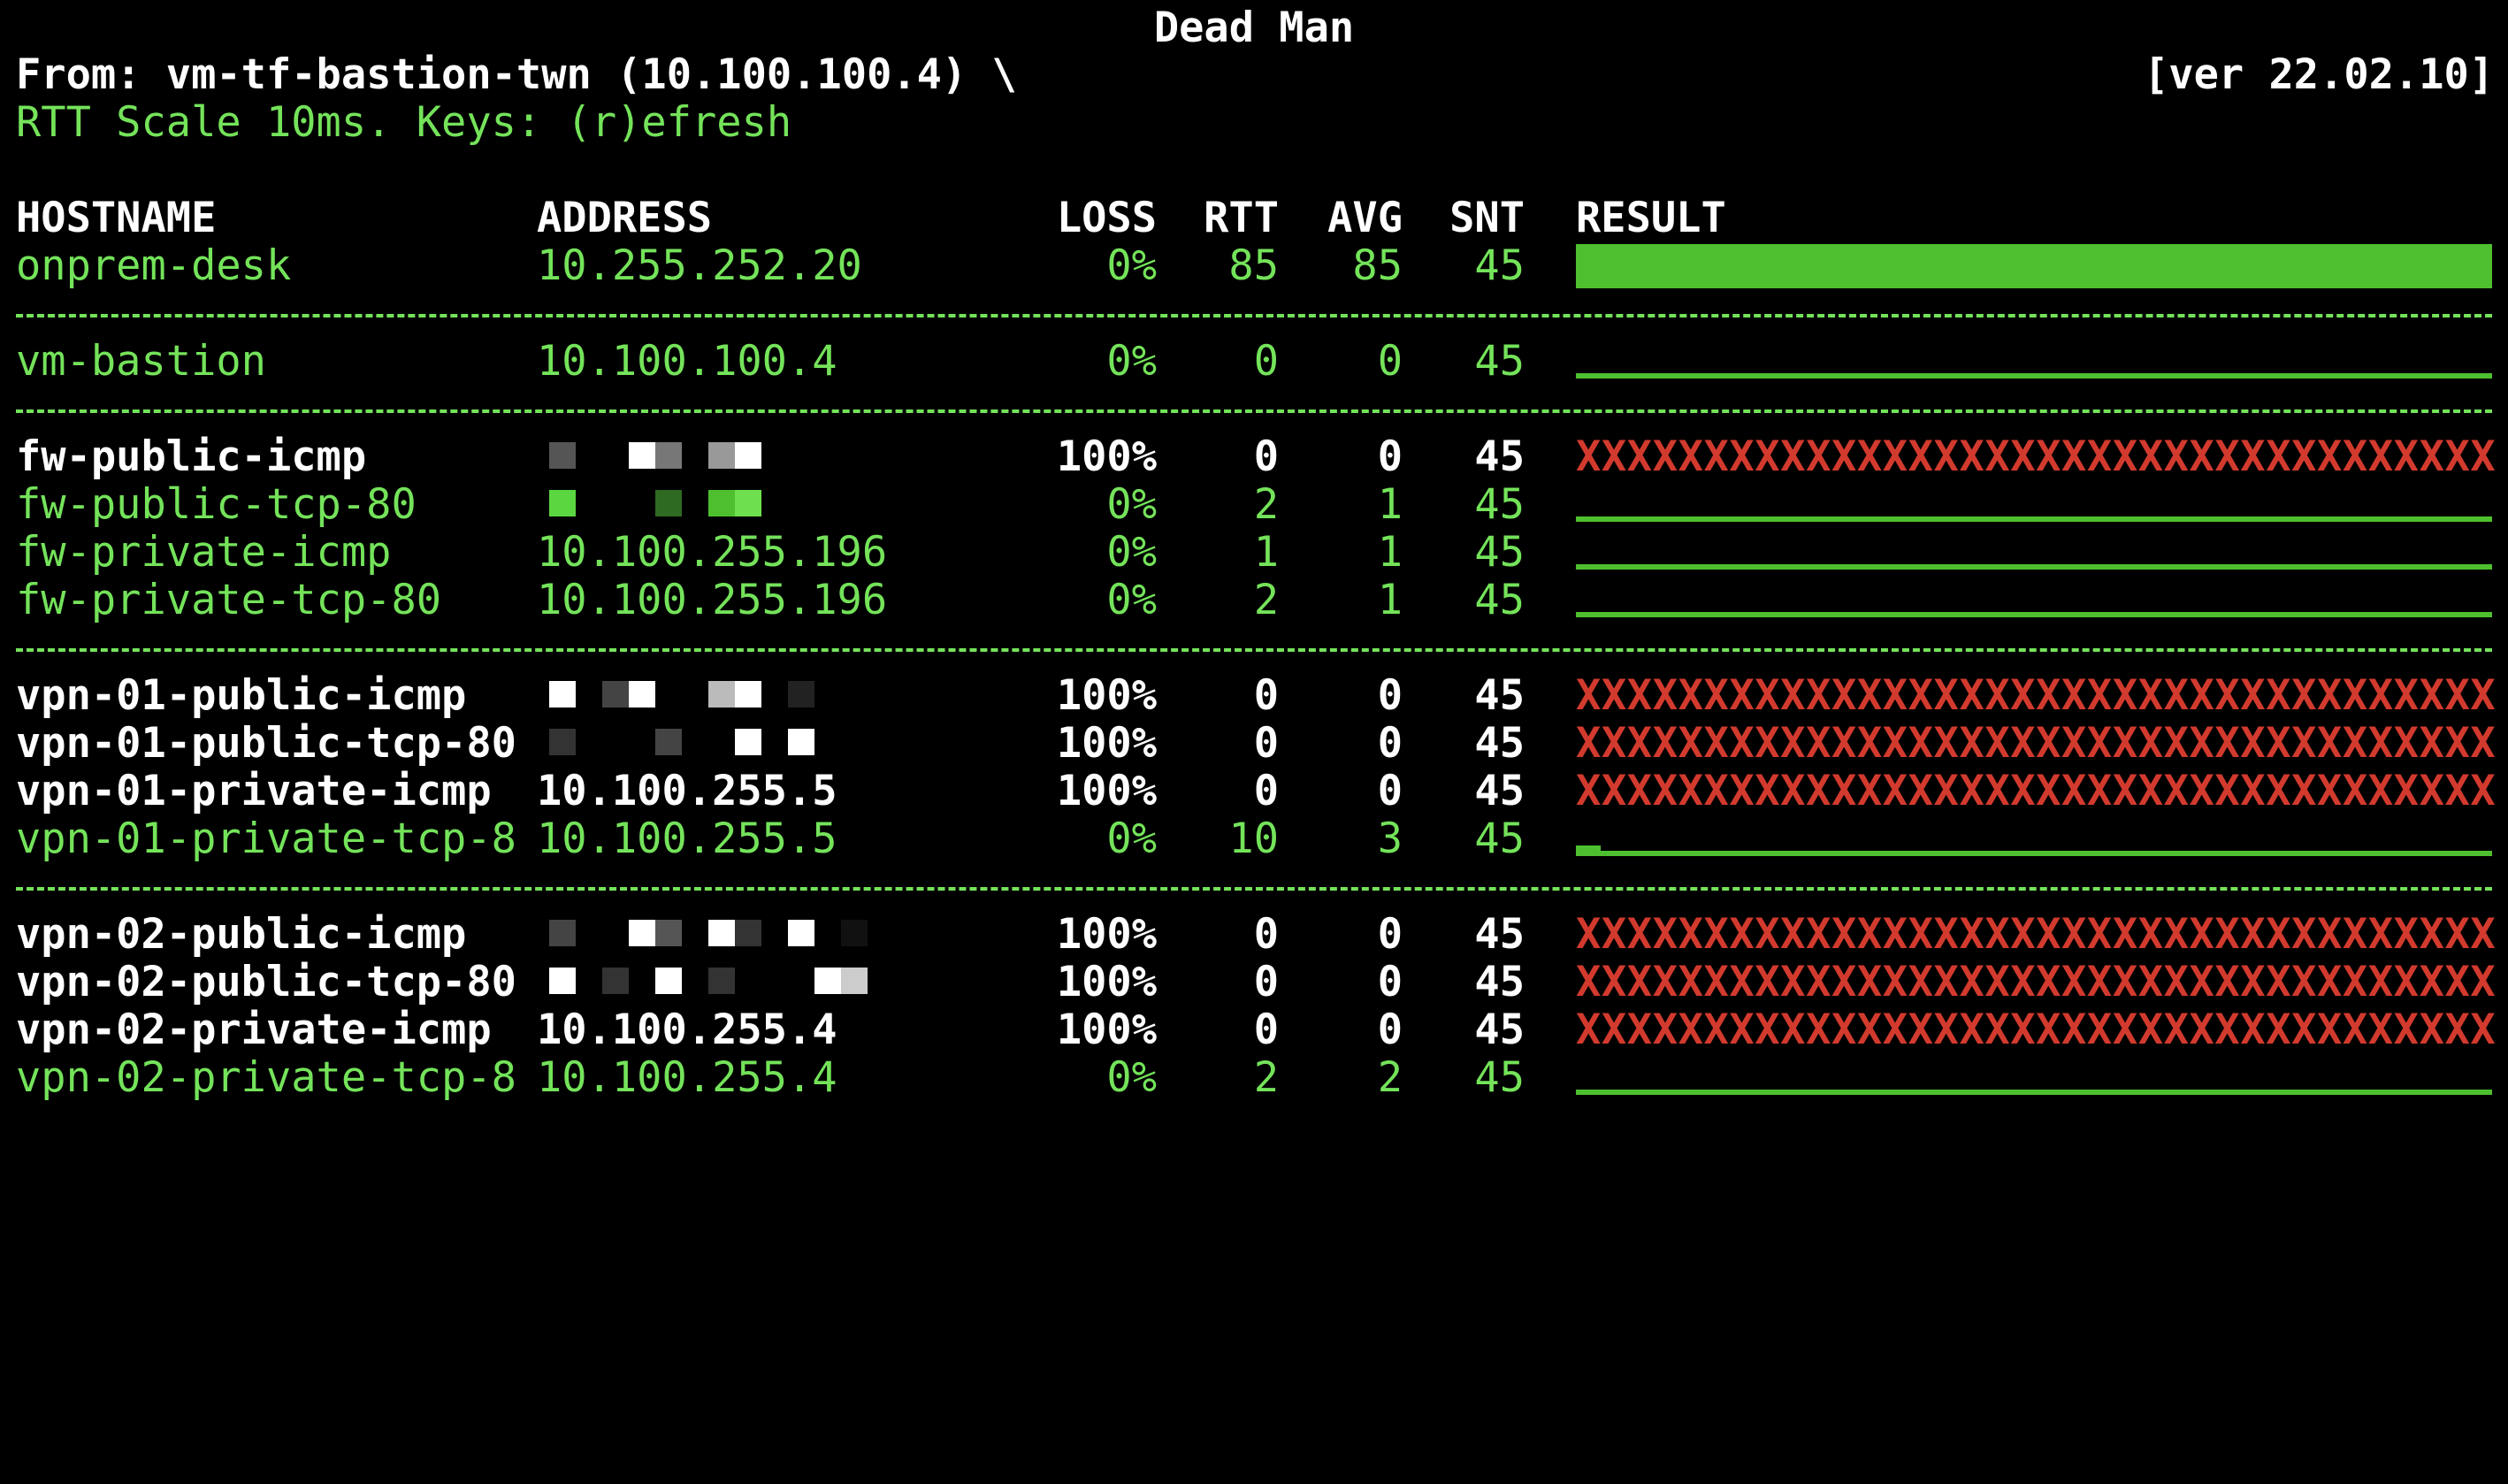  I want to click on scale-line: RTT Scale 10ms. Keys: (r)efresh, so click(404, 122).